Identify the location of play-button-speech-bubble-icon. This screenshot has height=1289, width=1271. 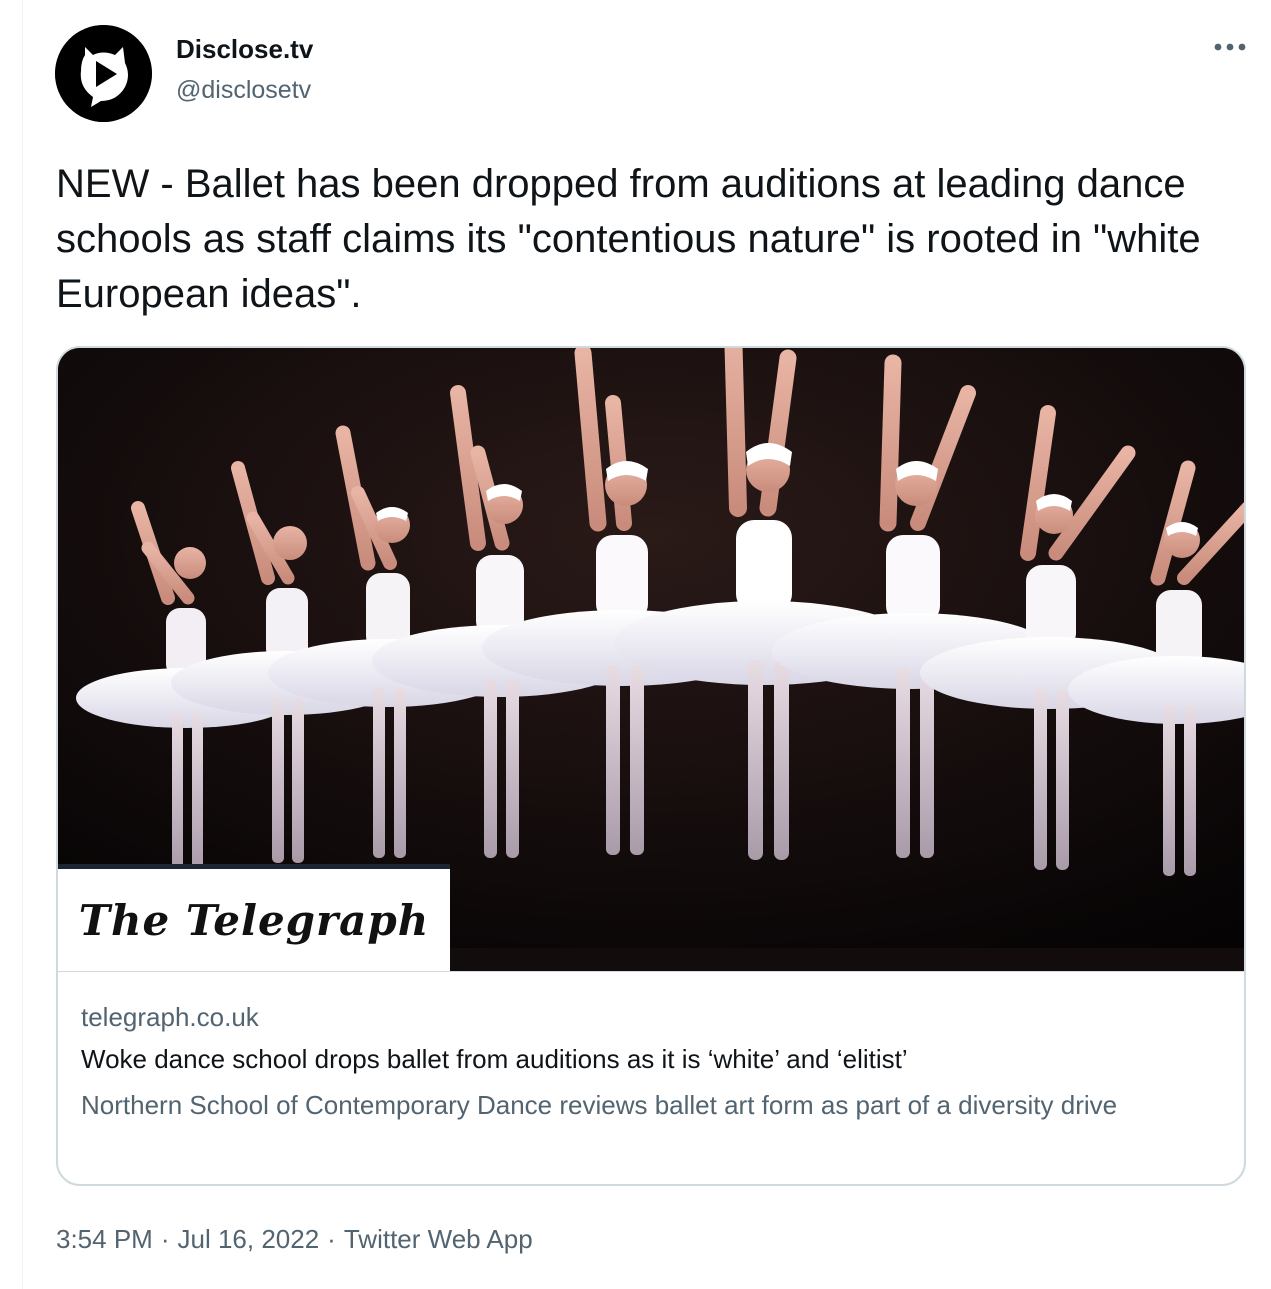
(103, 73).